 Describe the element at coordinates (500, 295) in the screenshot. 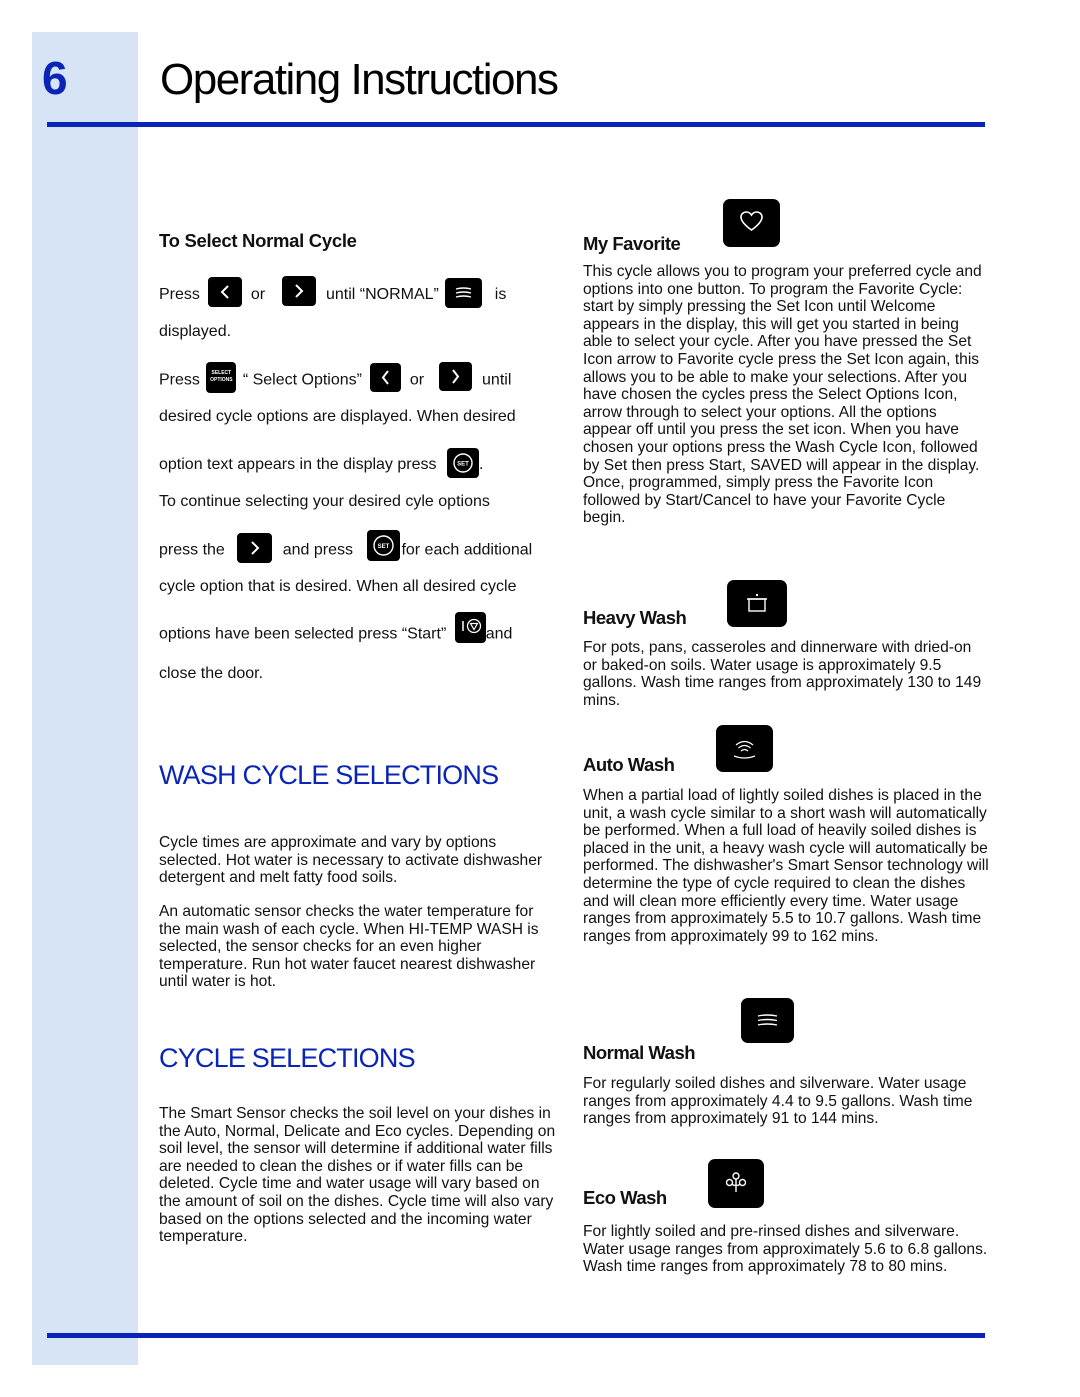

I see `instruction-text: is` at that location.